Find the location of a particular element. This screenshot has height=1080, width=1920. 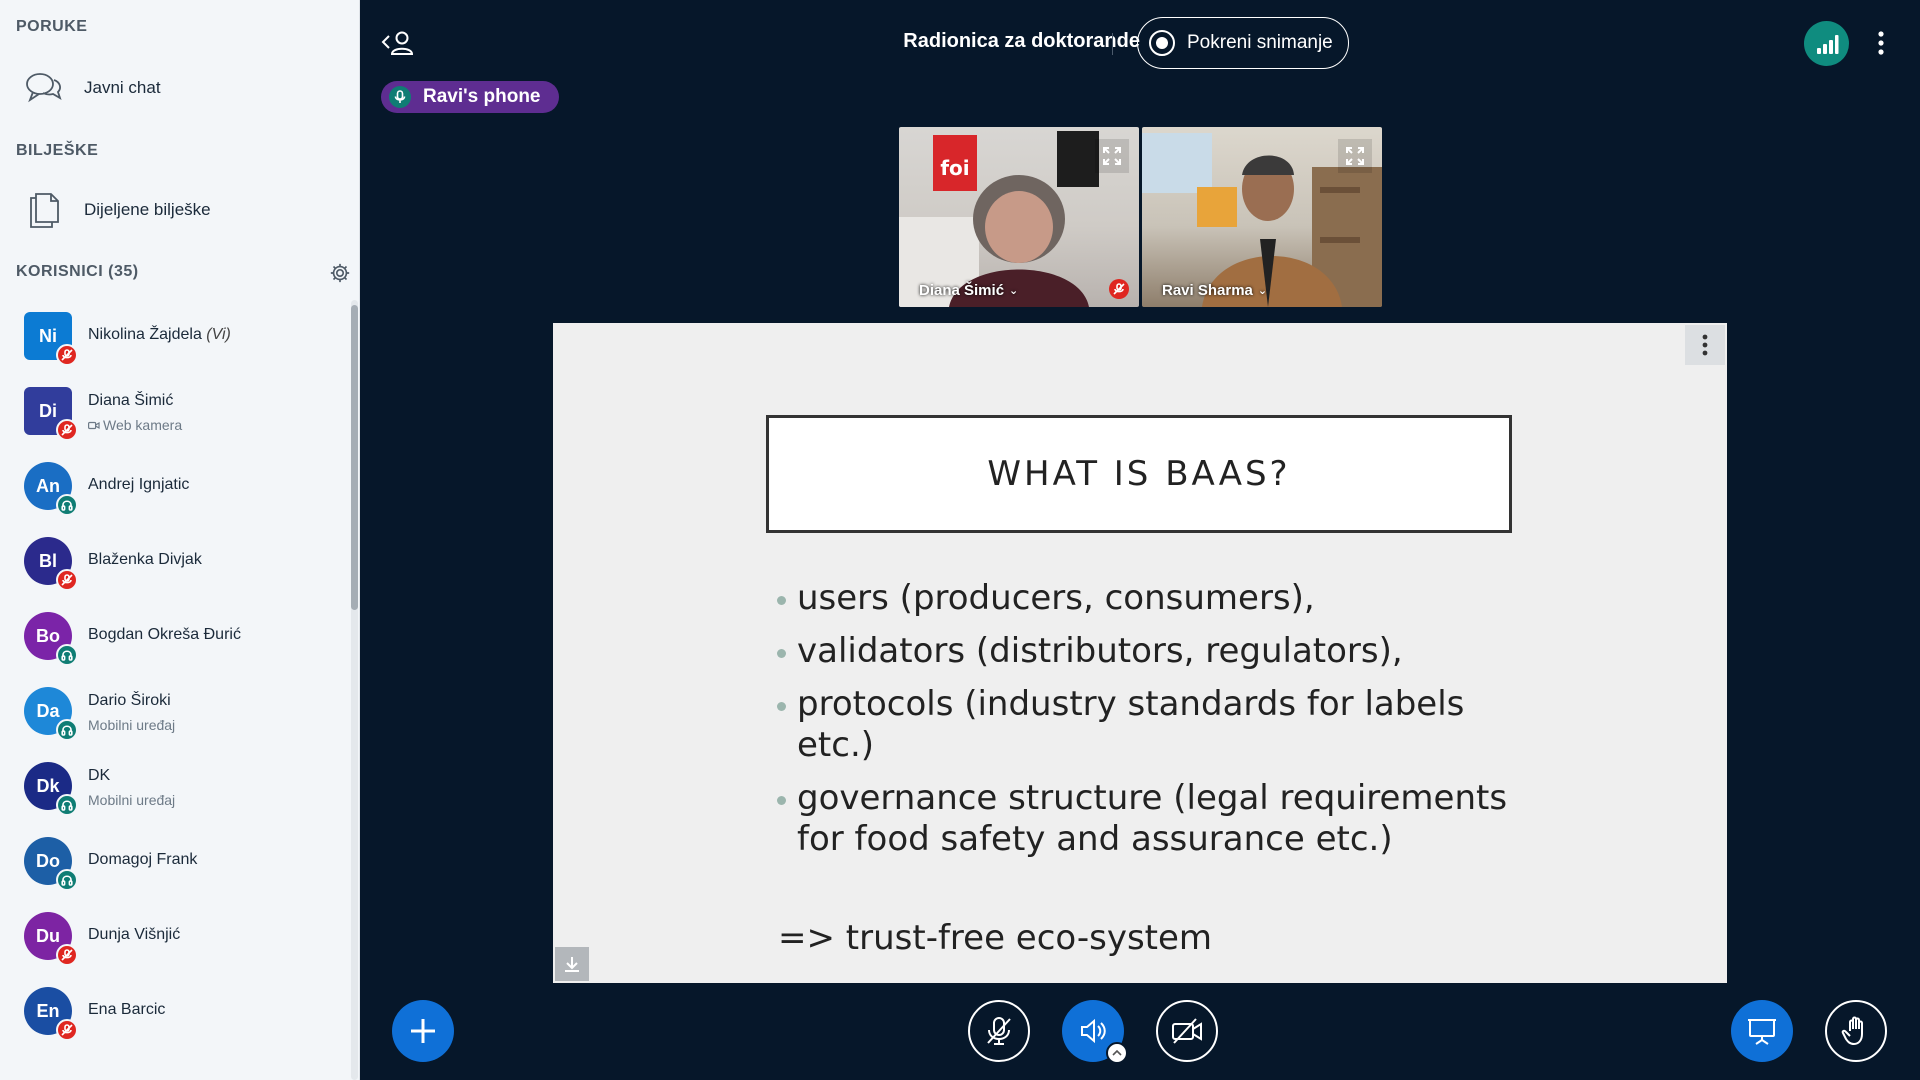

user-status-text: Web kamera is located at coordinates (135, 425).